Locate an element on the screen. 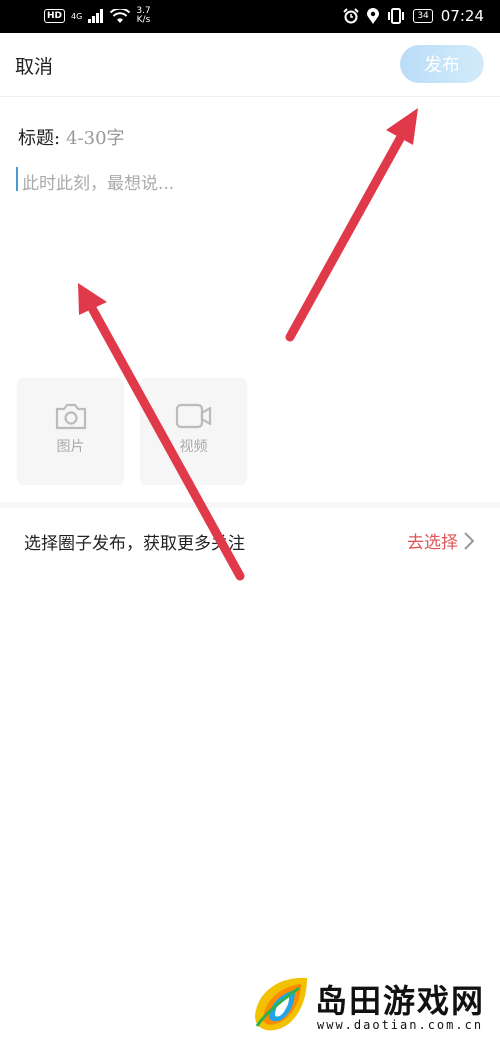 The height and width of the screenshot is (1041, 500). leaf-logo-icon is located at coordinates (281, 1004).